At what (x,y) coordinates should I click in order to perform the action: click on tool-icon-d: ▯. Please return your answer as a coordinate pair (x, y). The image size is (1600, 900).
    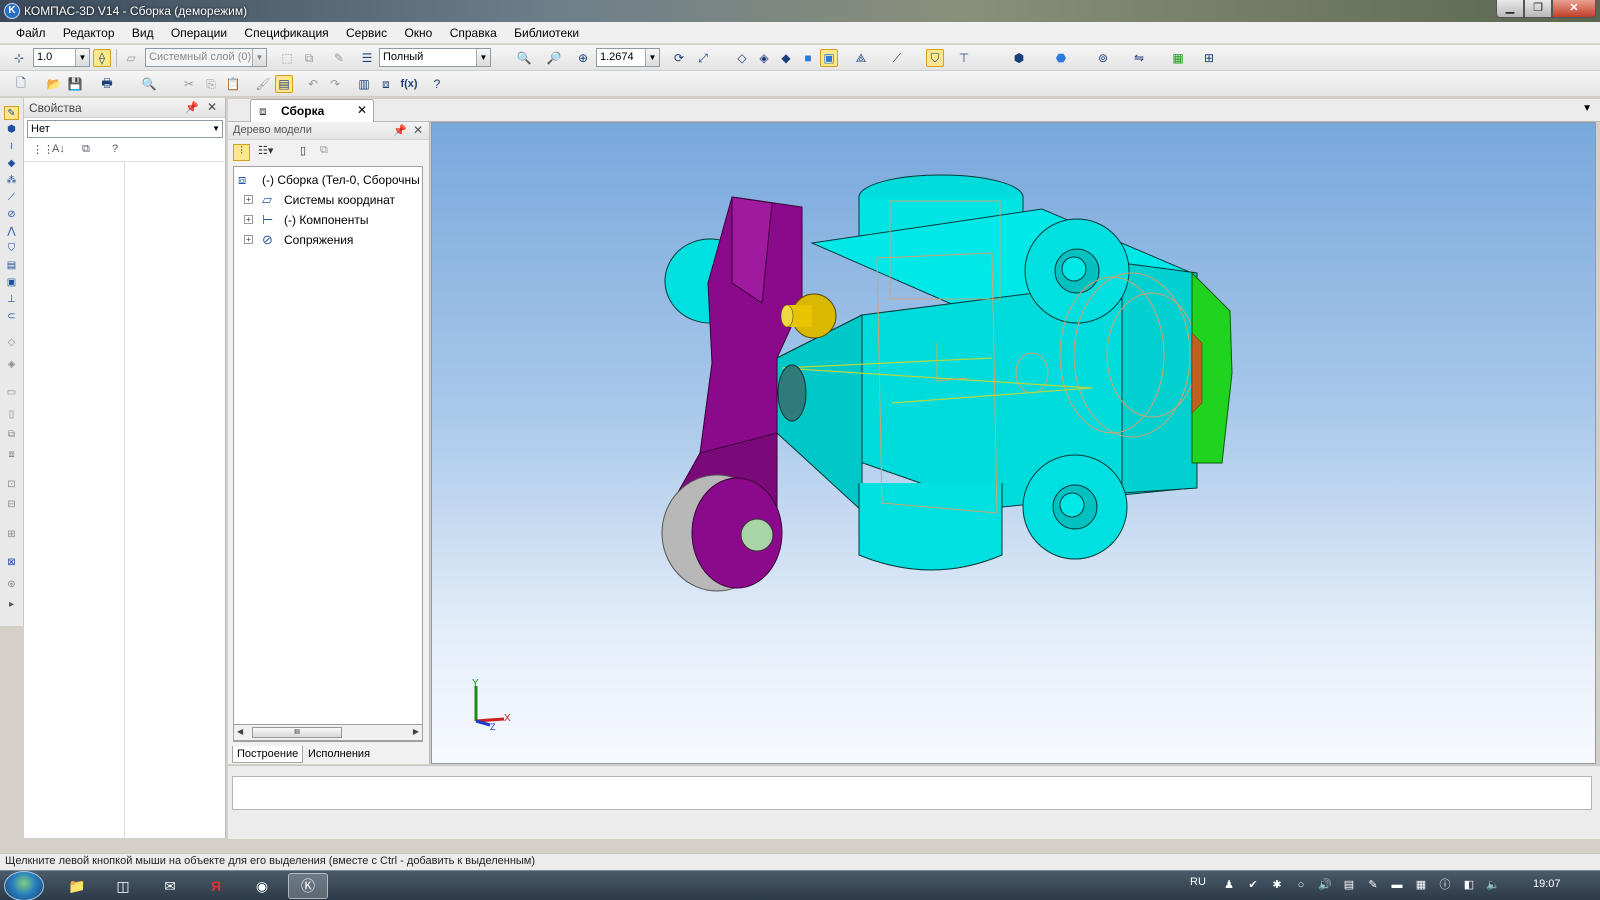
    Looking at the image, I should click on (11, 415).